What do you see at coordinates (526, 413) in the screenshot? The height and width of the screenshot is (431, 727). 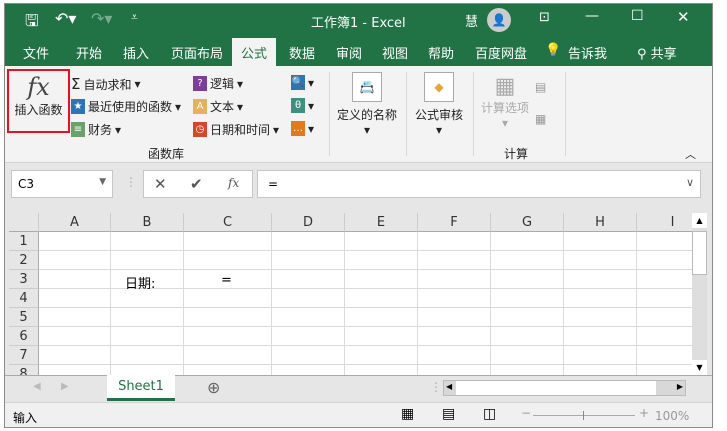 I see `zoom-out-button: −` at bounding box center [526, 413].